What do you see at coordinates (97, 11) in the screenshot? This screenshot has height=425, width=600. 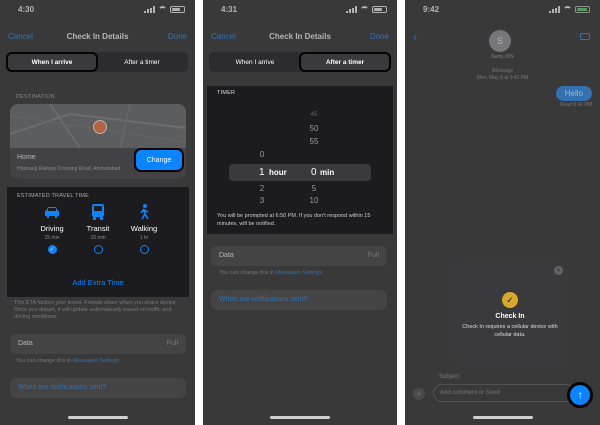 I see `status-bar: 4:30` at bounding box center [97, 11].